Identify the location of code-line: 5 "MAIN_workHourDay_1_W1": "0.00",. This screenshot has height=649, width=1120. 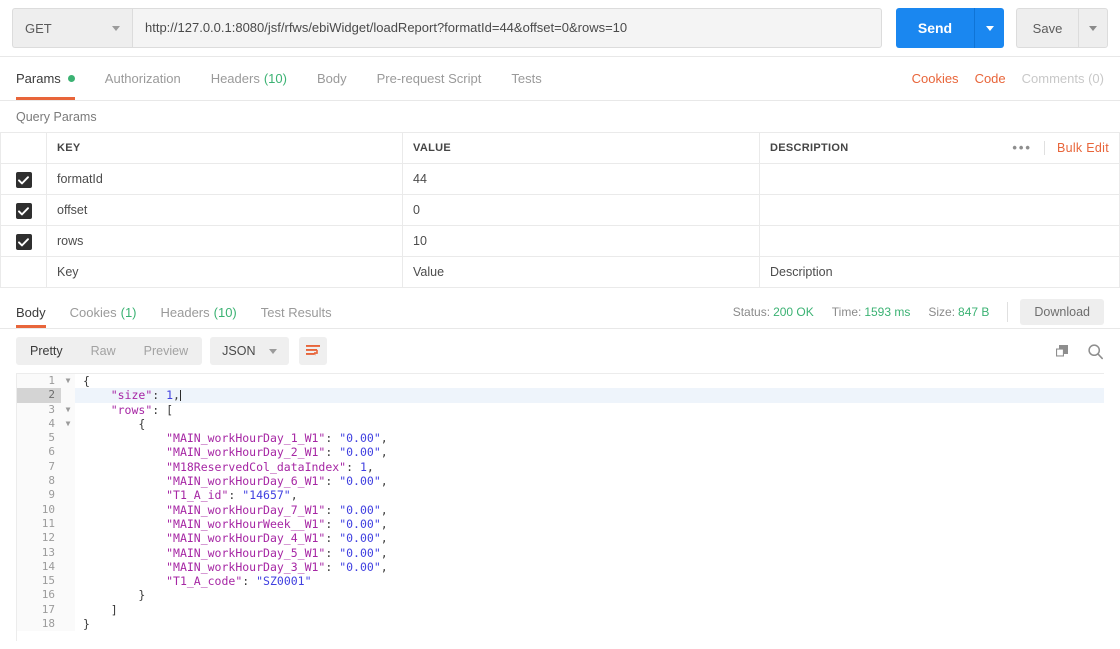
(560, 438).